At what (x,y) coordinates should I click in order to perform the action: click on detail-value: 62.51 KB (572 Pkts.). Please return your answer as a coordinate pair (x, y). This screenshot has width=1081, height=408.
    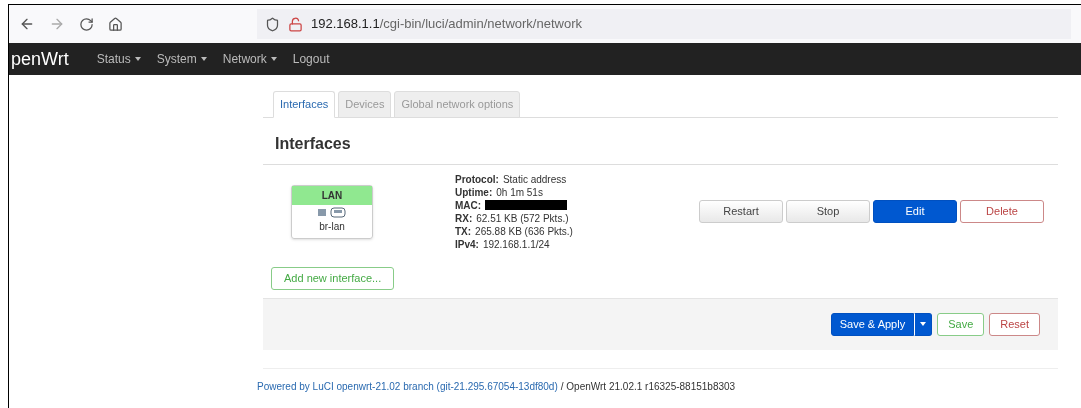
    Looking at the image, I should click on (522, 218).